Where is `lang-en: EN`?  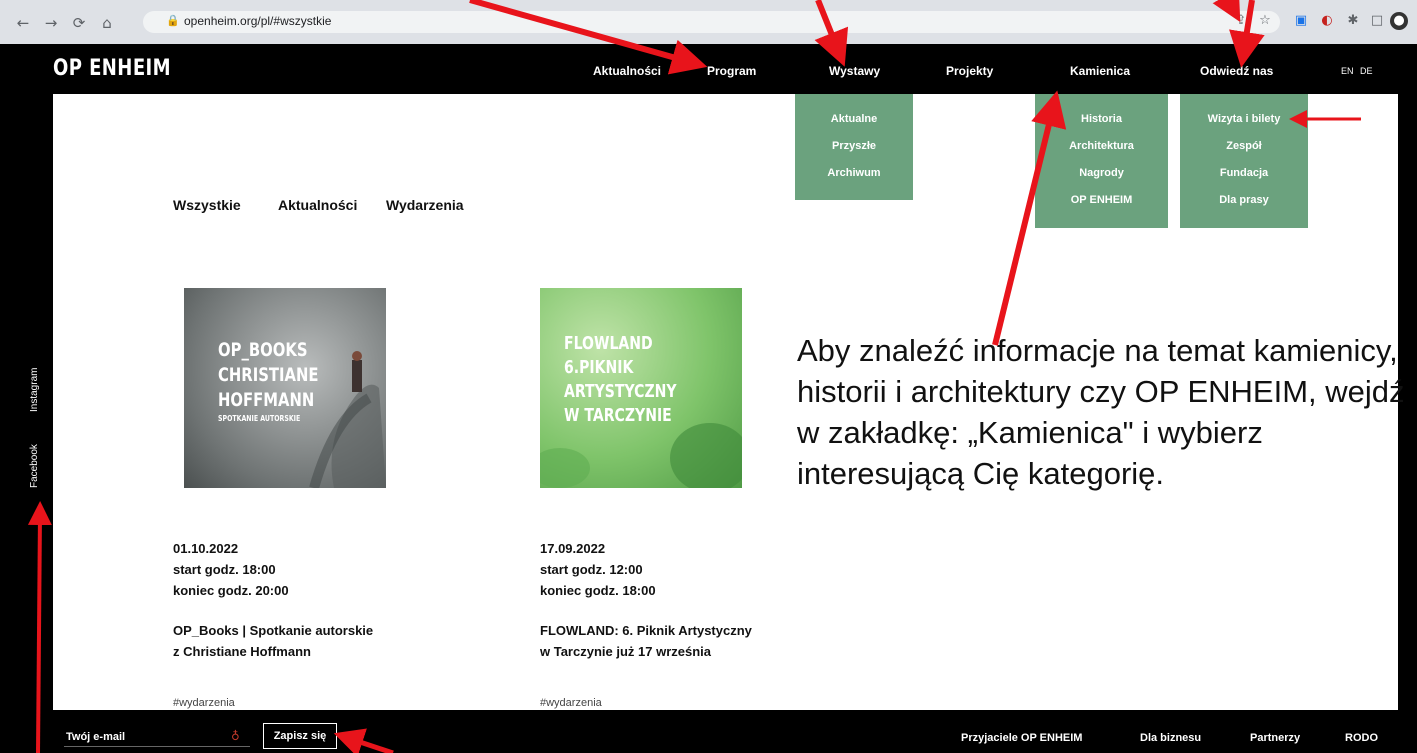
lang-en: EN is located at coordinates (1347, 71).